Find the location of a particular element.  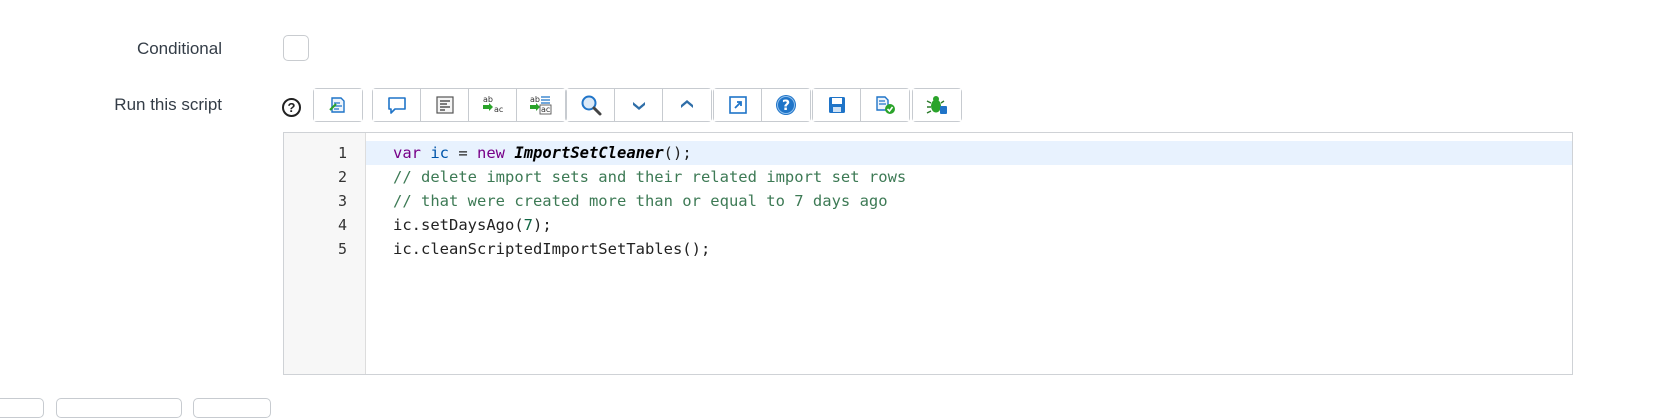

code-line-5: ic.cleanScriptedImportSetTables(); is located at coordinates (969, 249).